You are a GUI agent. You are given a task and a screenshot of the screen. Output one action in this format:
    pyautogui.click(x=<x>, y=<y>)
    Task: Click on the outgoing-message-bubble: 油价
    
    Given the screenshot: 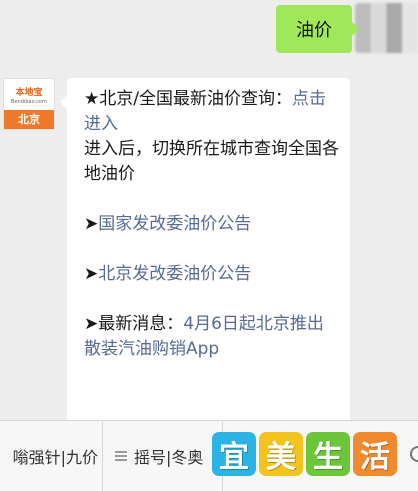 What is the action you would take?
    pyautogui.click(x=317, y=29)
    